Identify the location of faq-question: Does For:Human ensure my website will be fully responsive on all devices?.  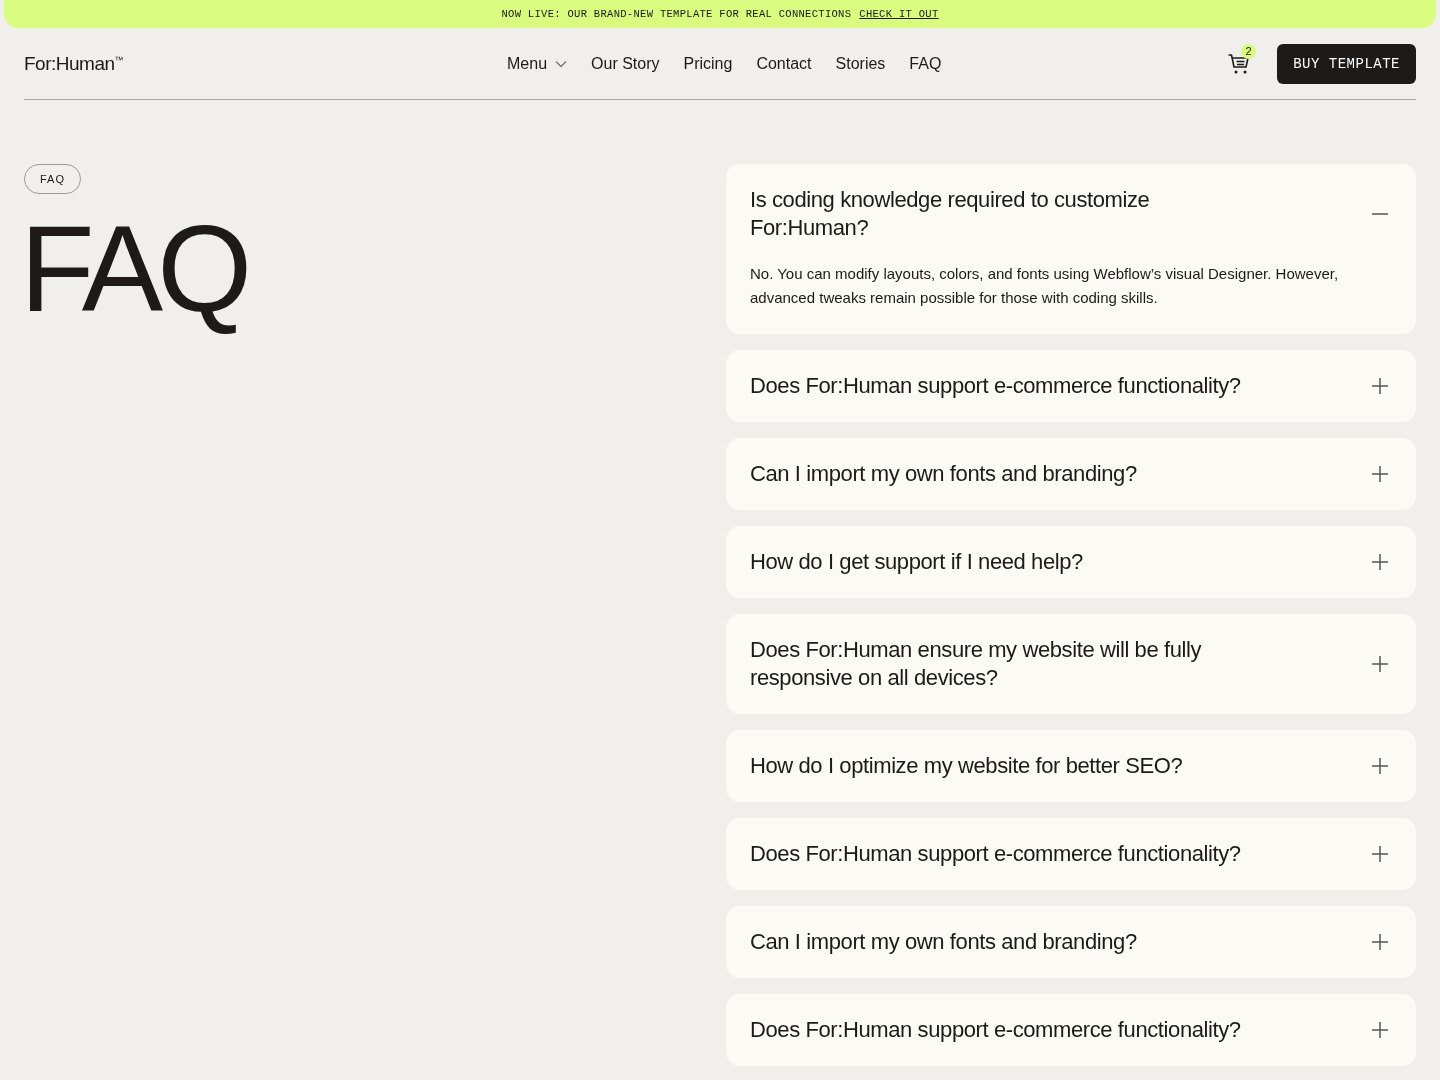
(976, 664).